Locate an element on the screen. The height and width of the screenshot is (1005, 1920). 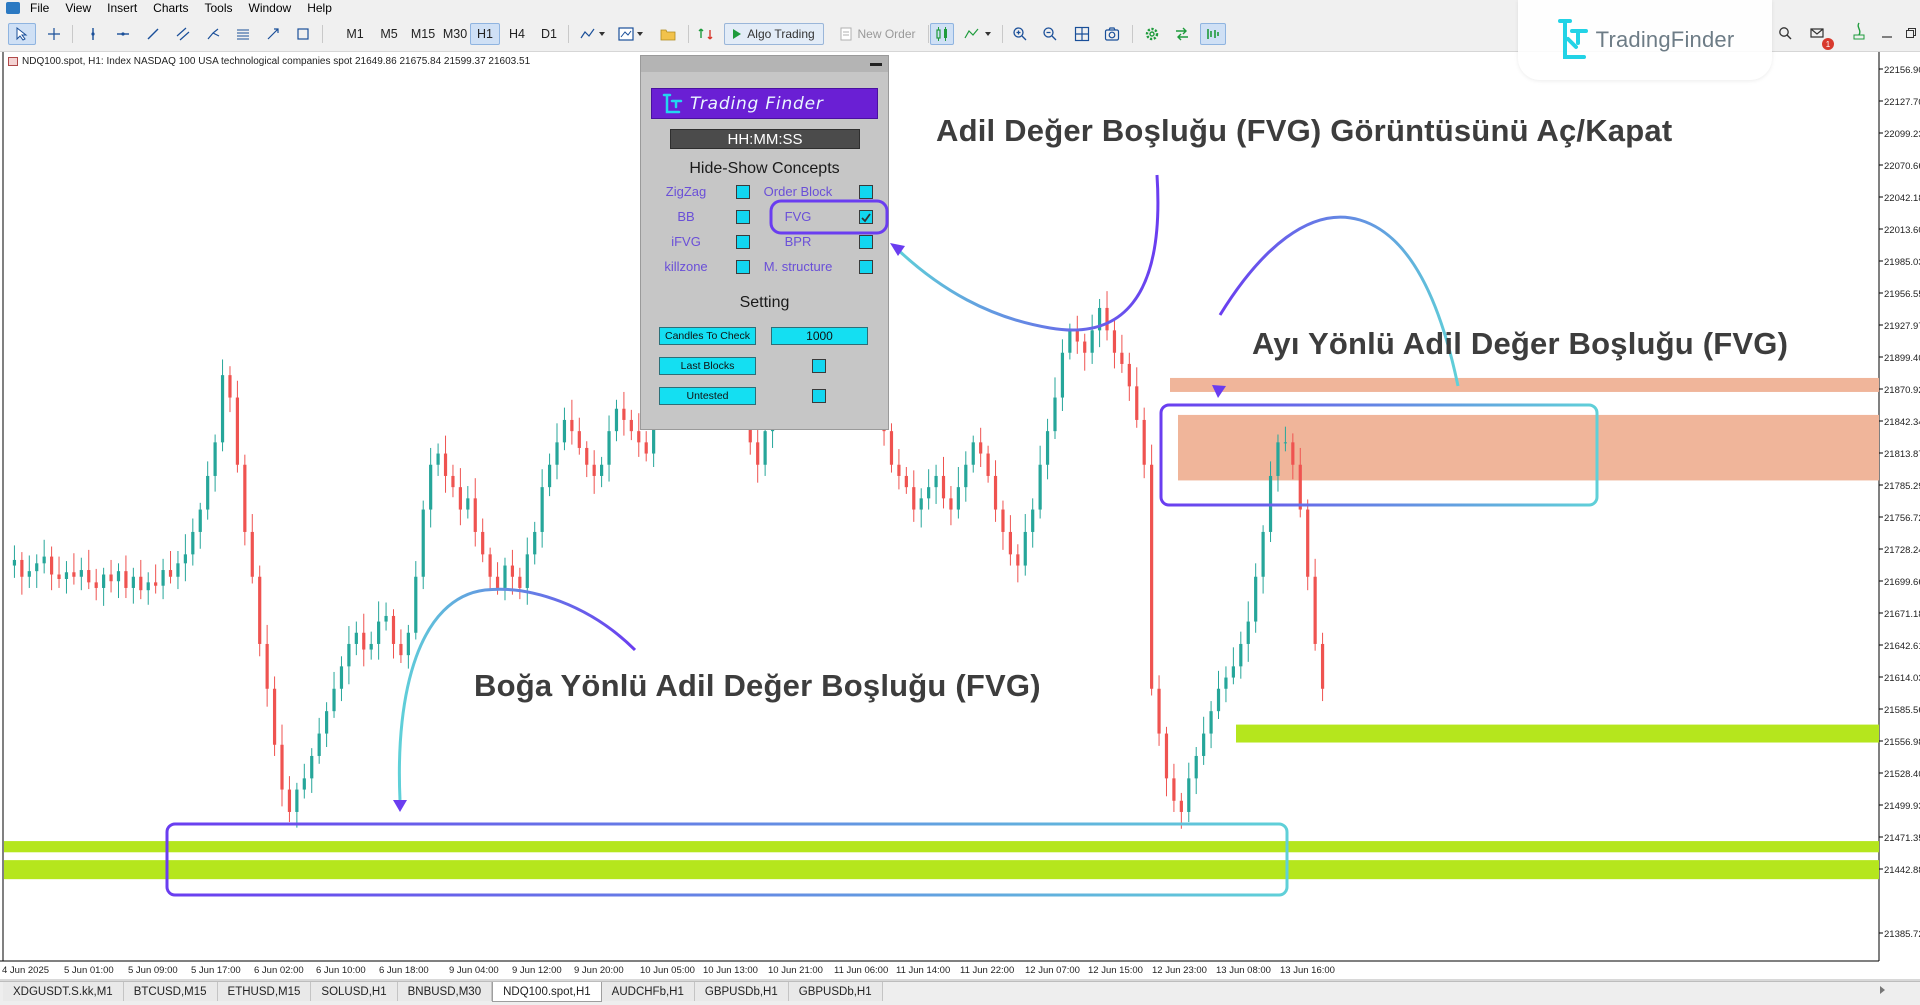
bullish-annotation: Boğa Yönlü Adil Değer Boşluğu (FVG) is located at coordinates (757, 685).